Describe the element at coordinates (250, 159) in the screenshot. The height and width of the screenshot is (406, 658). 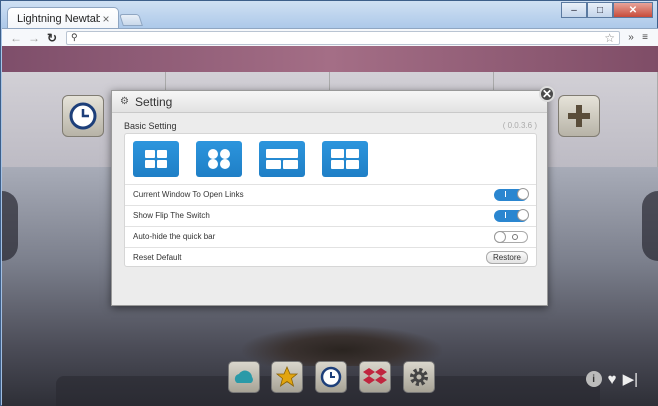
I see `layout-options` at that location.